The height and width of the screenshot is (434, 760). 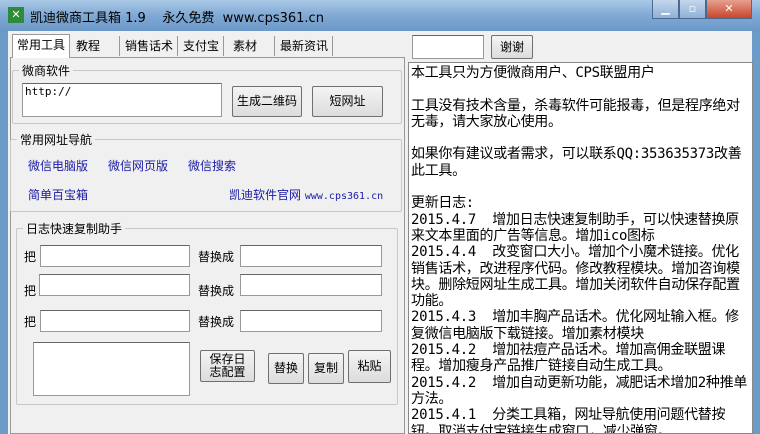 I want to click on tab-common-tools: 常用工具, so click(x=41, y=46).